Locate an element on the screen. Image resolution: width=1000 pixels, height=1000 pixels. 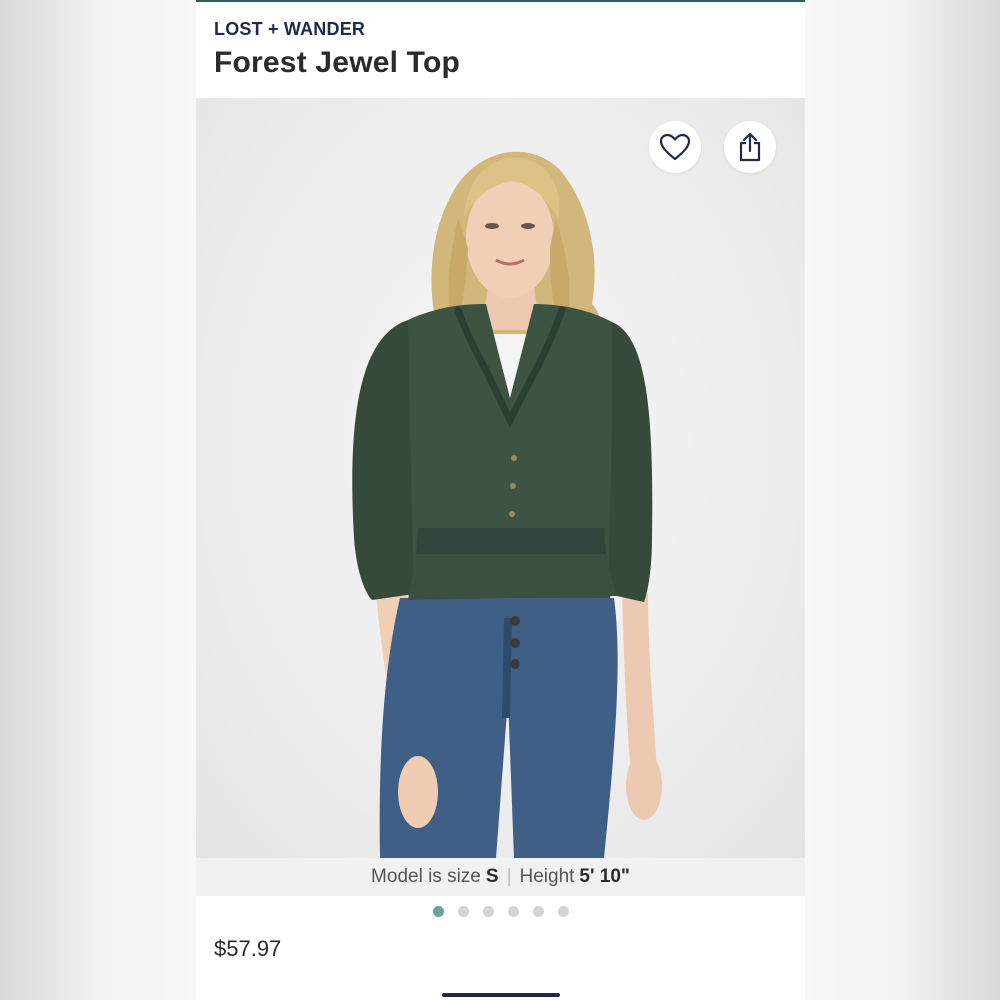
brand-name: LOST + WANDER is located at coordinates (289, 29).